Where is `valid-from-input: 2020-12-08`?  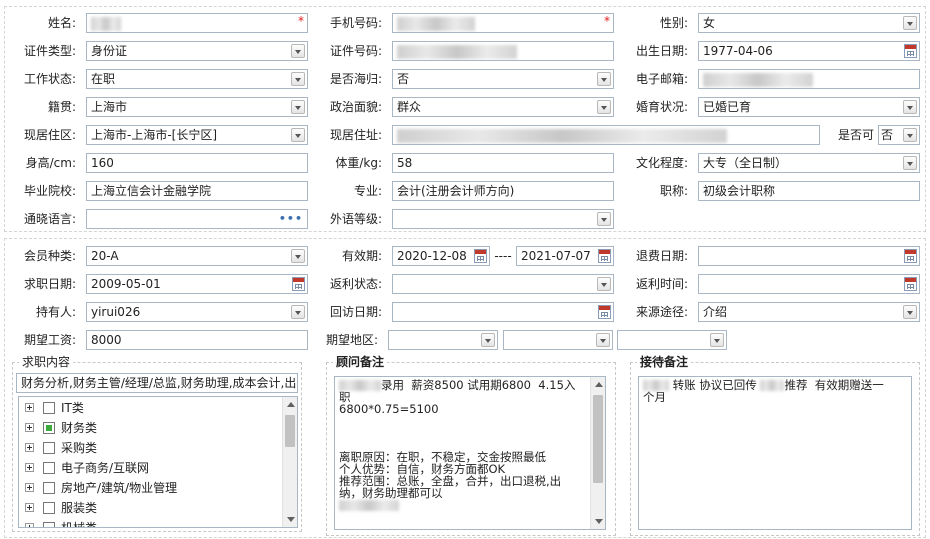 valid-from-input: 2020-12-08 is located at coordinates (441, 256).